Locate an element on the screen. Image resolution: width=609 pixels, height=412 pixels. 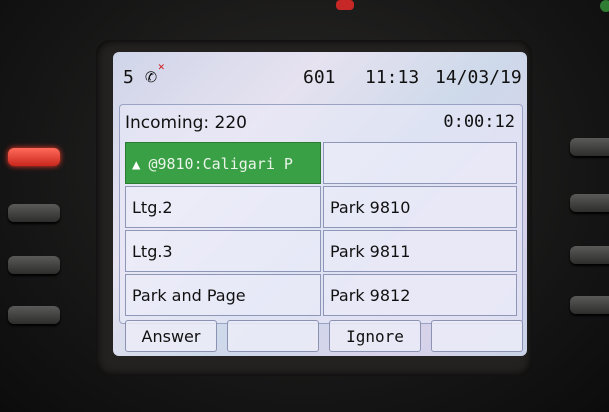
missed-x-icon: ✕ is located at coordinates (161, 66).